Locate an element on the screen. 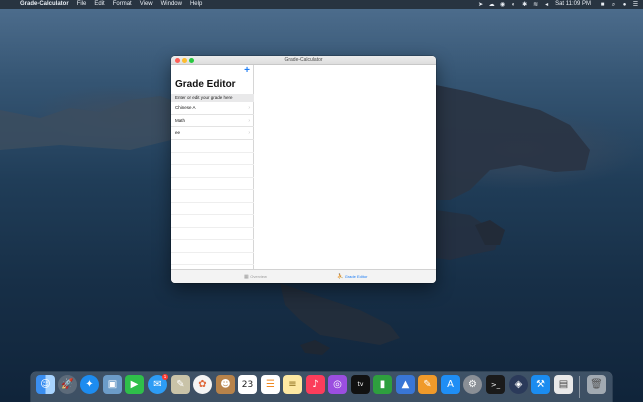  keynote-icon: ▲ is located at coordinates (405, 384).